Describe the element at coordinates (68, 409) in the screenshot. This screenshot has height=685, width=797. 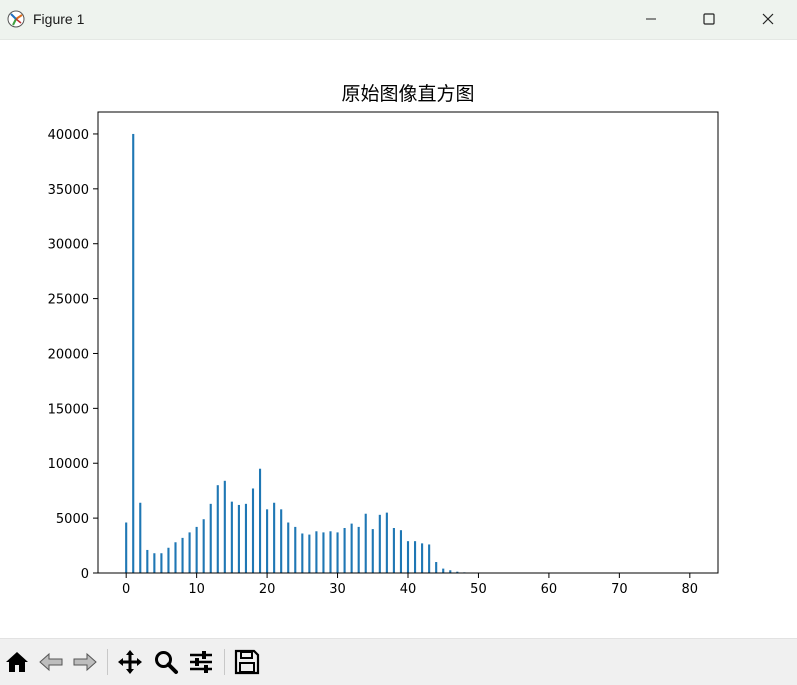
I see `y-tick-label: 15000` at that location.